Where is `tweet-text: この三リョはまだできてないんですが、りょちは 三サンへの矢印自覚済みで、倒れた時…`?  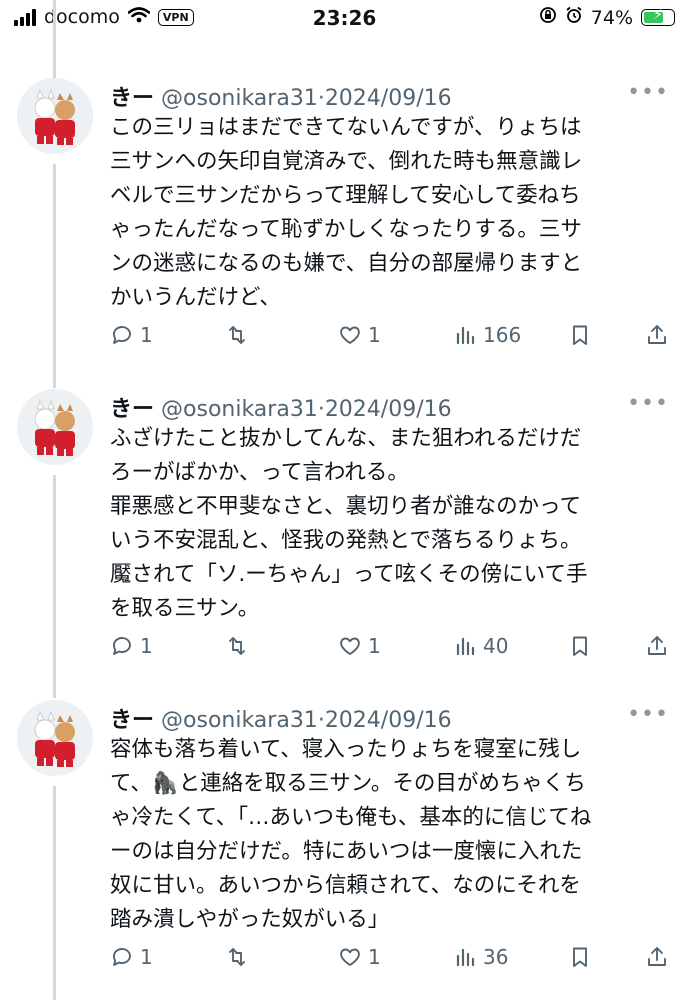
tweet-text: この三リョはまだできてないんですが、りょちは 三サンへの矢印自覚済みで、倒れた時… is located at coordinates (346, 212).